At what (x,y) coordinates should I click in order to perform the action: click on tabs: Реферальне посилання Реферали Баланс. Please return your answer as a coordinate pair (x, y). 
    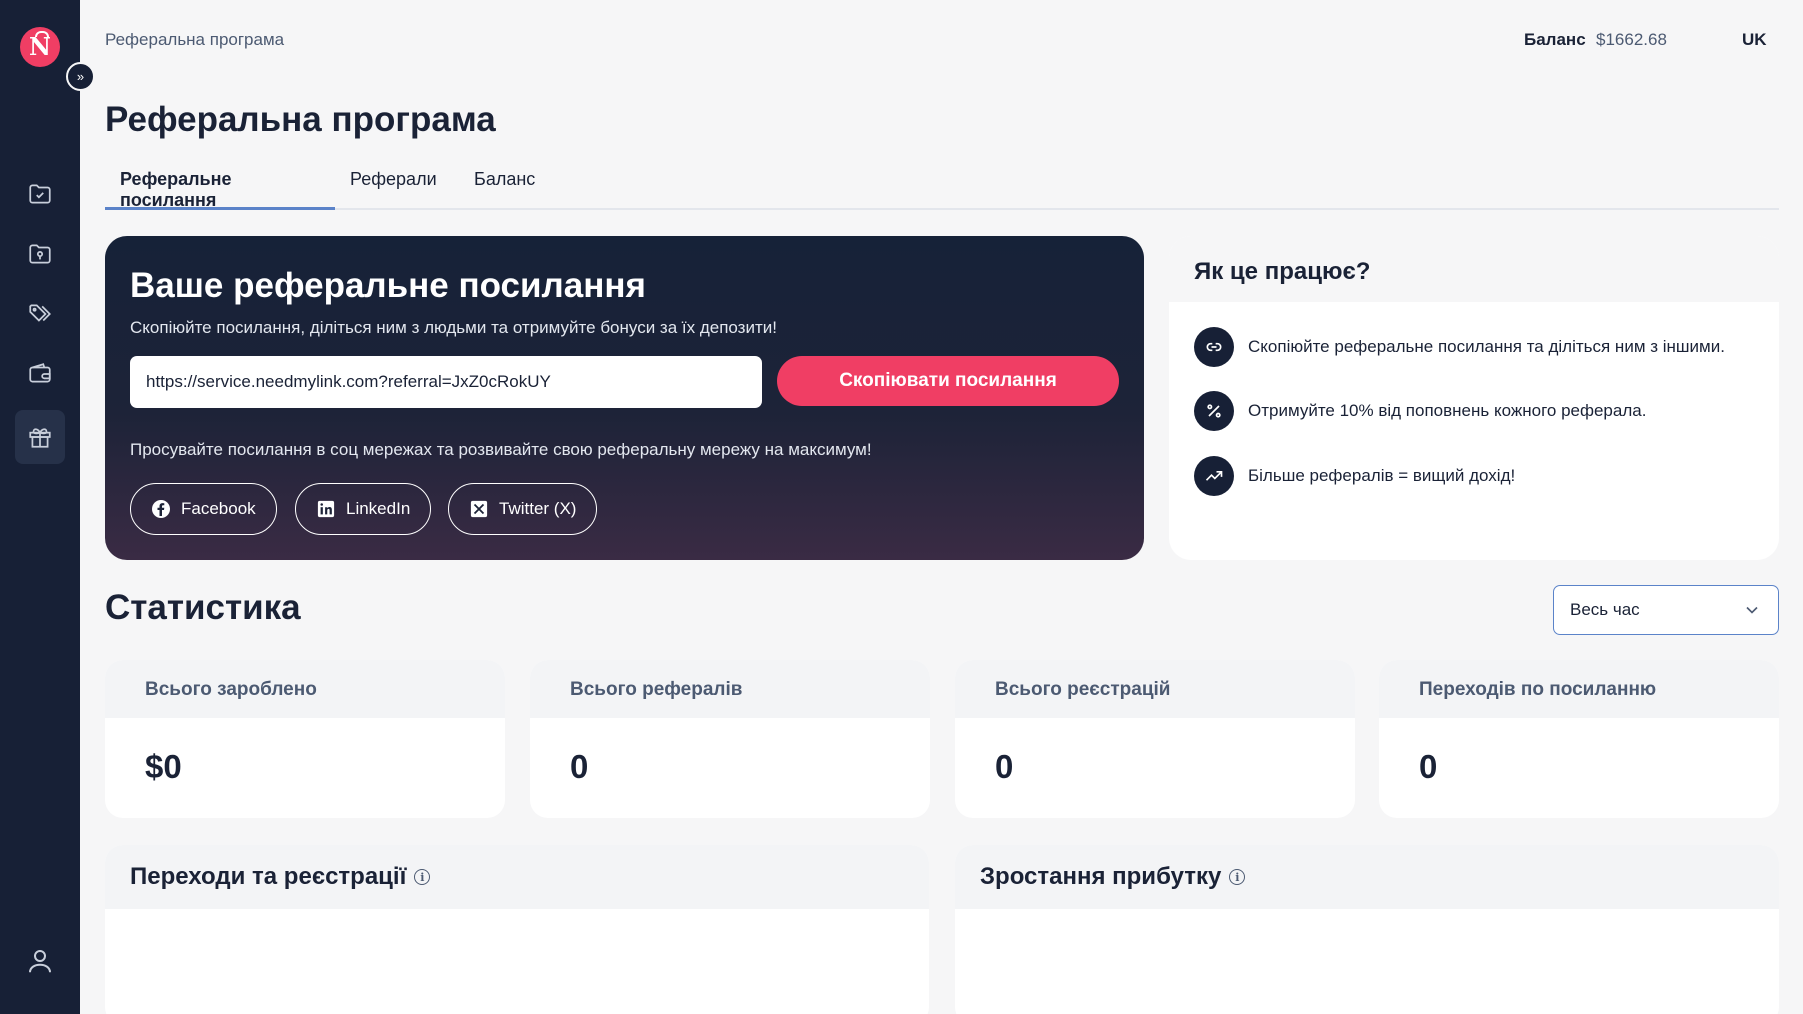
    Looking at the image, I should click on (942, 186).